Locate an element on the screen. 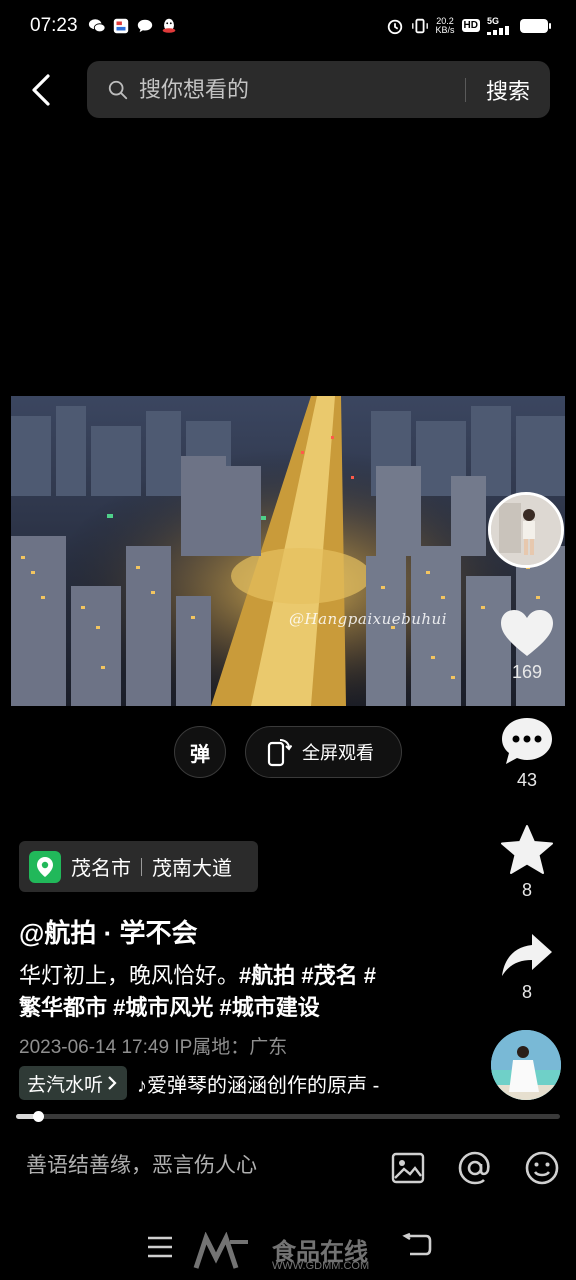 Image resolution: width=576 pixels, height=1280 pixels. search-bar: 搜索 is located at coordinates (318, 89).